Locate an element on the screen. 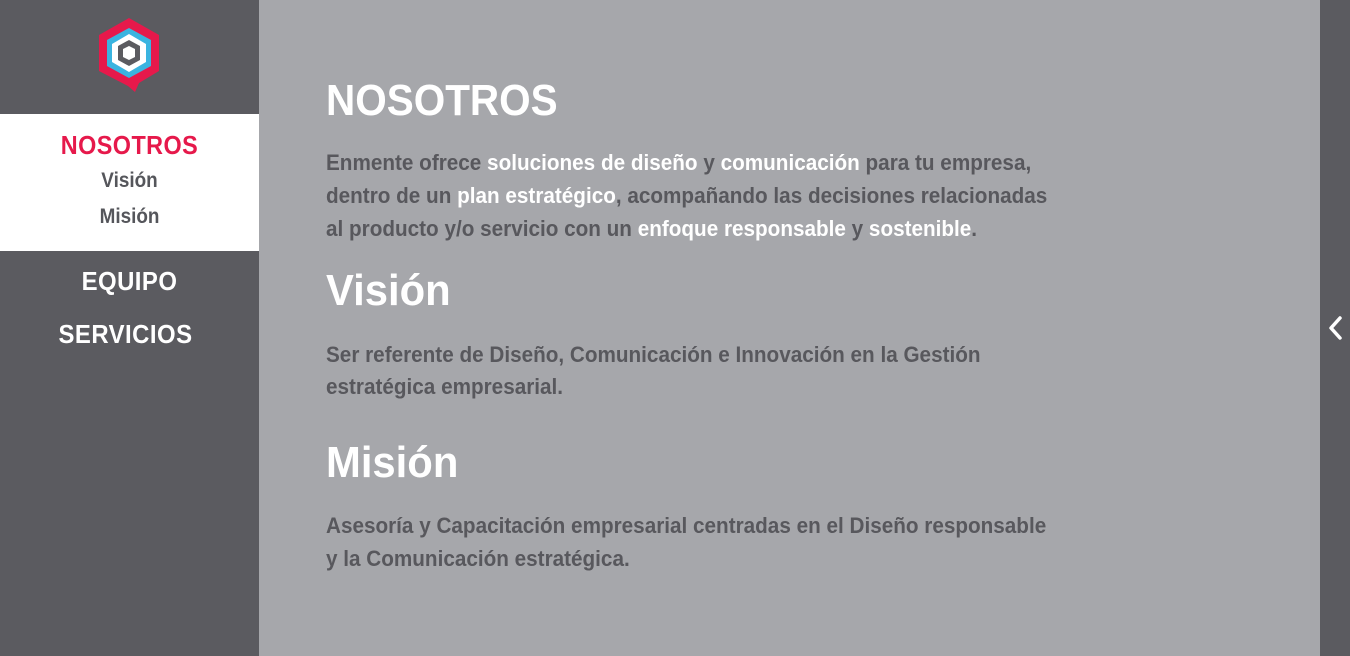 This screenshot has width=1350, height=656. nav-section-nosotros: NOSOTROS Visión Misión is located at coordinates (129, 182).